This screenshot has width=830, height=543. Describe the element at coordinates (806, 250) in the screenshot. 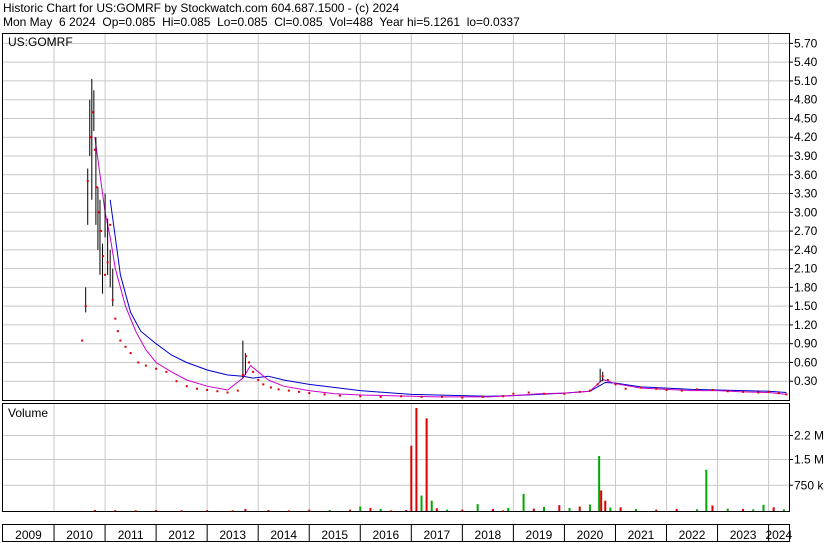

I see `price-y-tick-label: 2.40` at that location.